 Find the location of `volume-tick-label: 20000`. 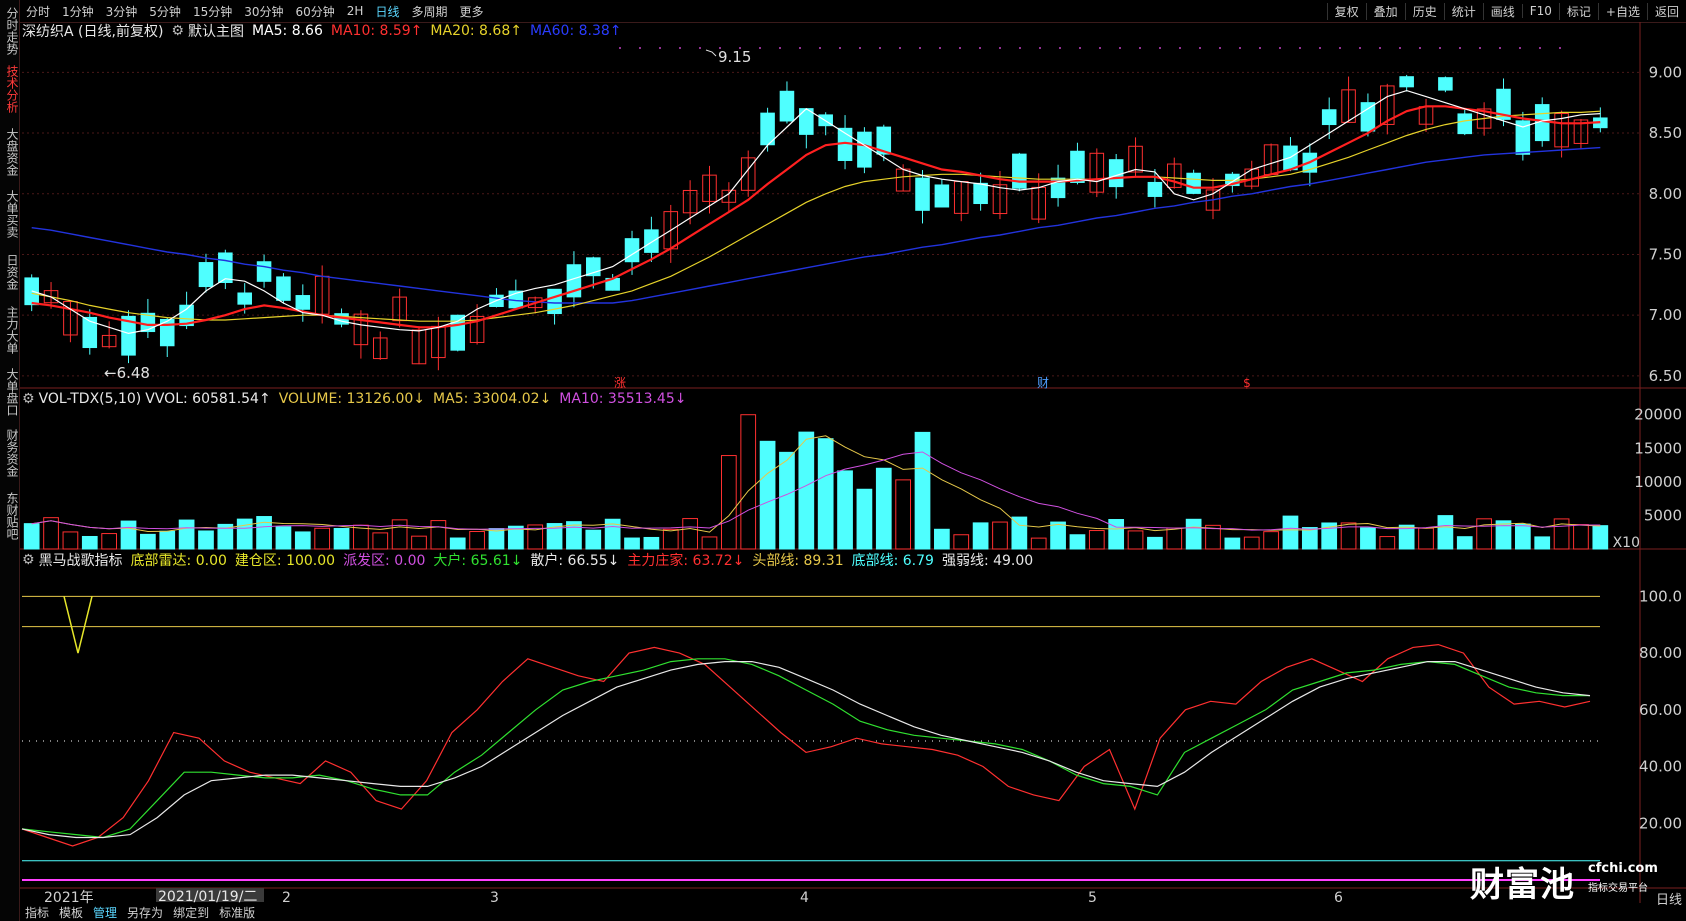

volume-tick-label: 20000 is located at coordinates (1658, 415).